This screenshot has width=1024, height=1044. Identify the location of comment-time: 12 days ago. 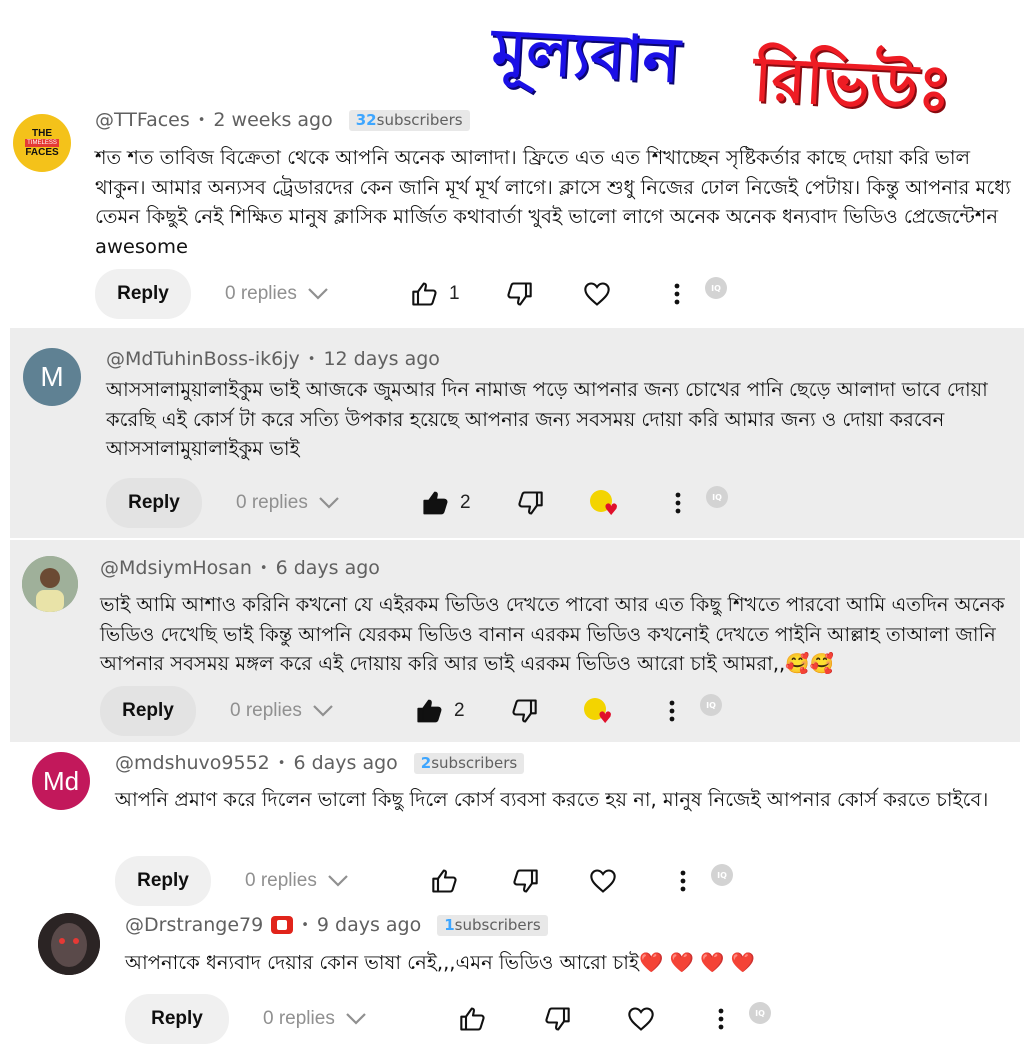
(381, 359).